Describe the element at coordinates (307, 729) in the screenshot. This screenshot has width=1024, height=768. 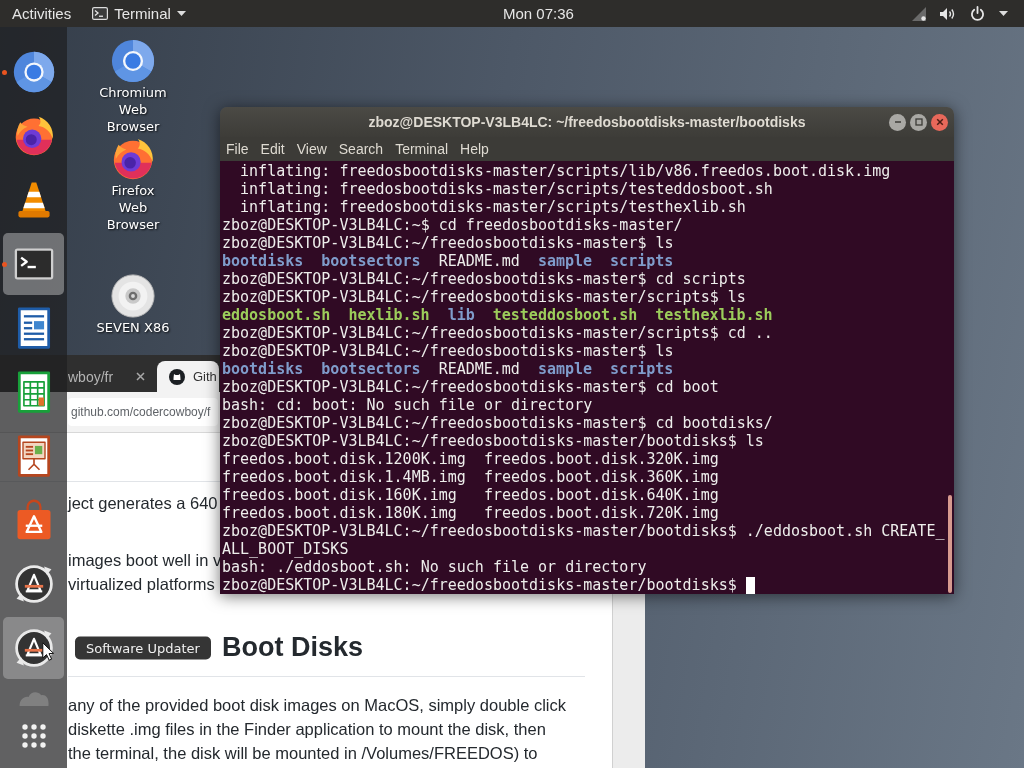
I see `paragraph-line: diskette .img files in the Finder application to mount the disk, then` at that location.